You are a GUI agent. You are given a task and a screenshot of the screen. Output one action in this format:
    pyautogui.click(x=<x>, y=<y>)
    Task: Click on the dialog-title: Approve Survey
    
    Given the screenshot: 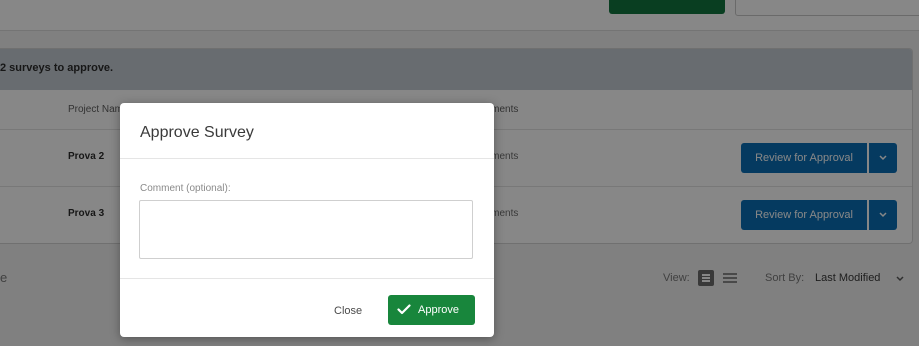 What is the action you would take?
    pyautogui.click(x=197, y=132)
    